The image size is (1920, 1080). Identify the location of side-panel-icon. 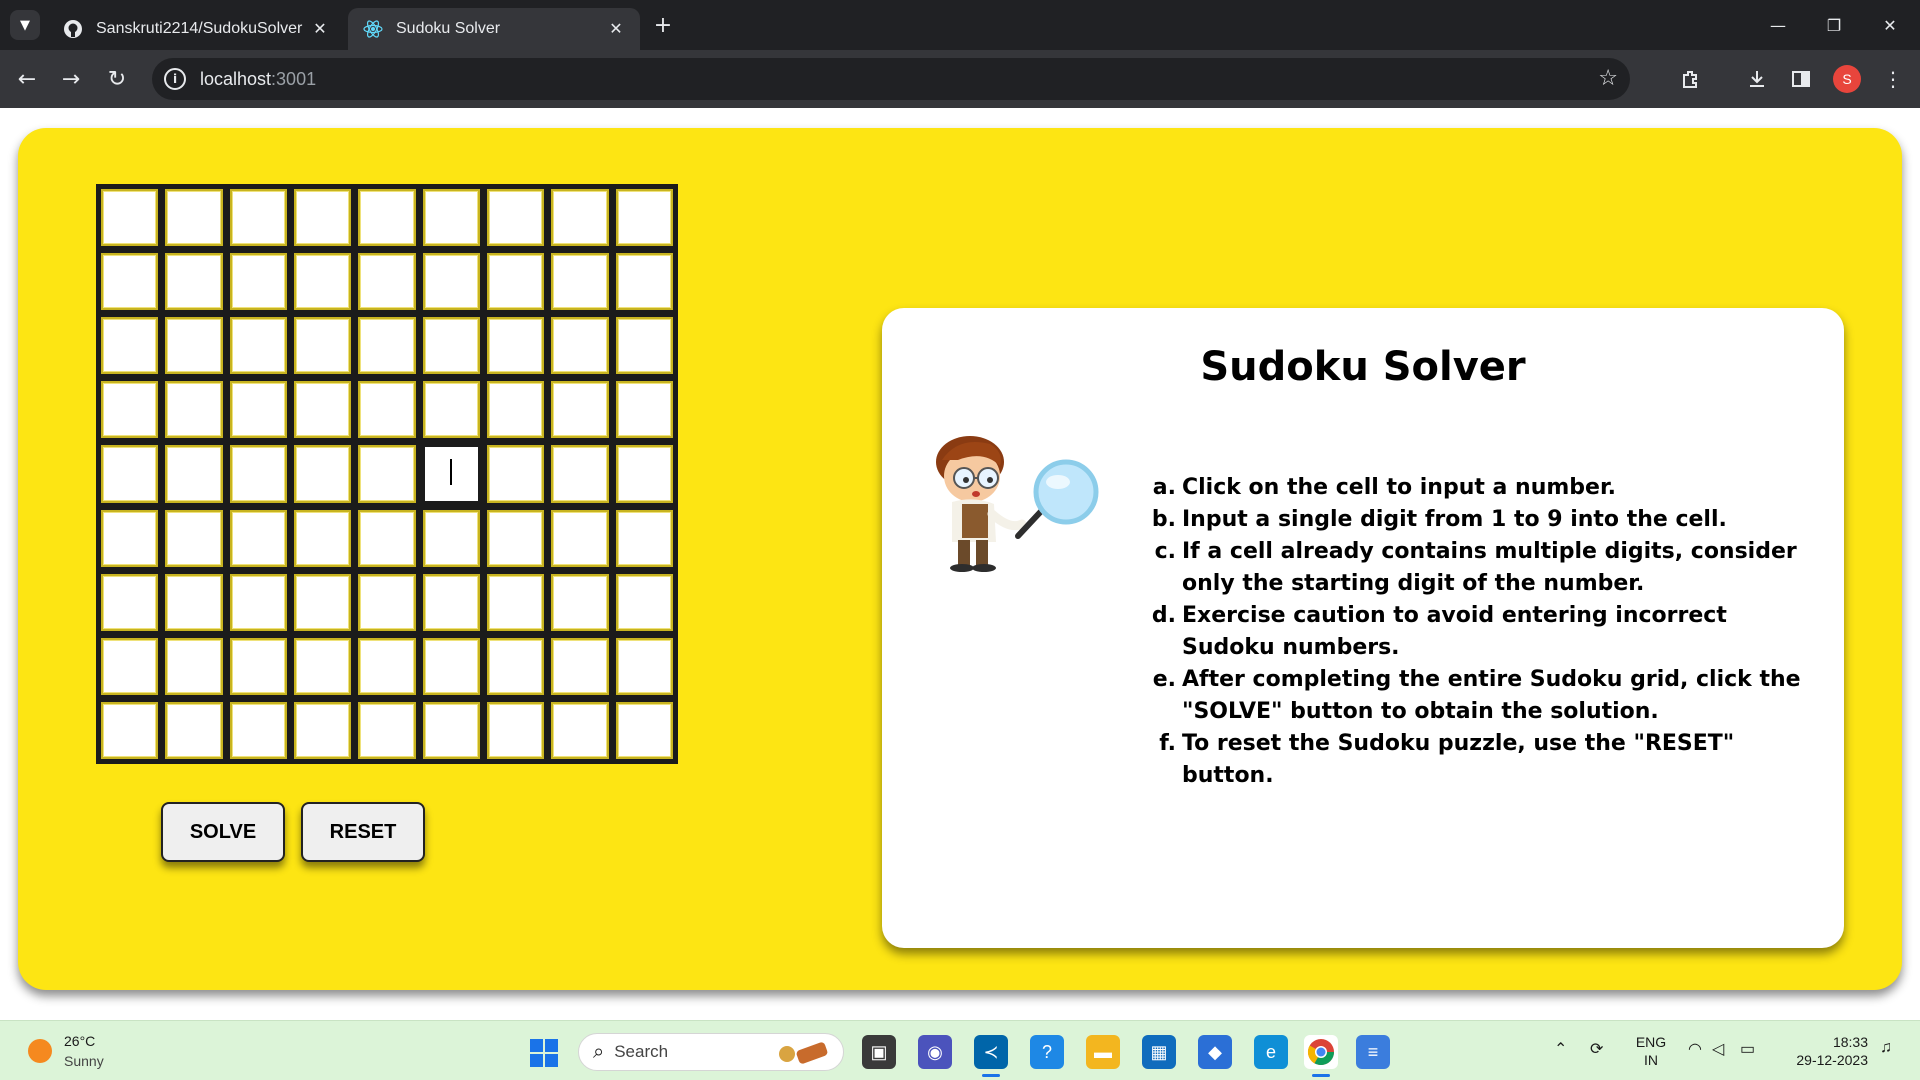
(1801, 79).